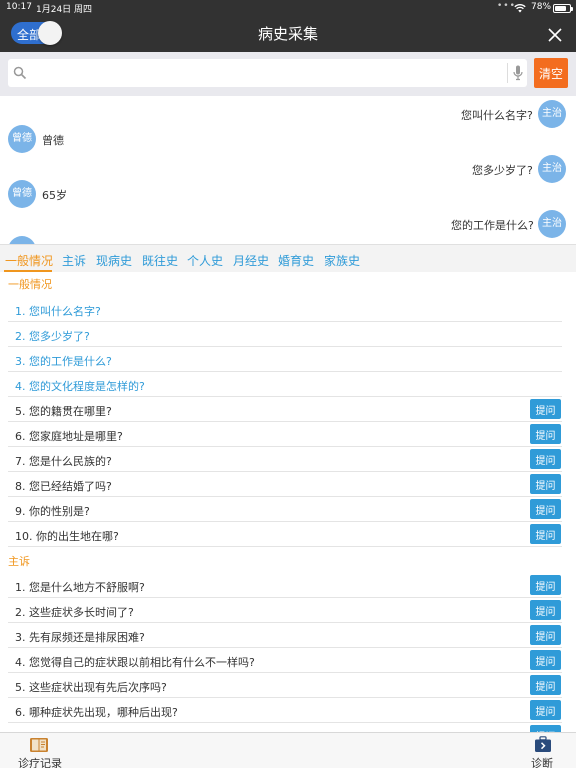 This screenshot has height=768, width=576. What do you see at coordinates (135, 662) in the screenshot?
I see `question-text: 4. 您觉得自己的症状跟以前相比有什么不一样吗?` at bounding box center [135, 662].